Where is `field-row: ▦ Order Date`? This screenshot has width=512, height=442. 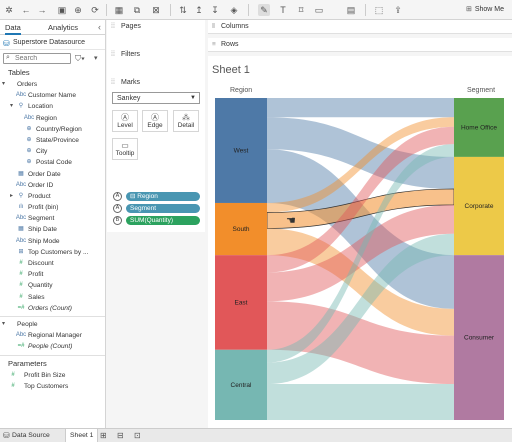 field-row: ▦ Order Date is located at coordinates (52, 174).